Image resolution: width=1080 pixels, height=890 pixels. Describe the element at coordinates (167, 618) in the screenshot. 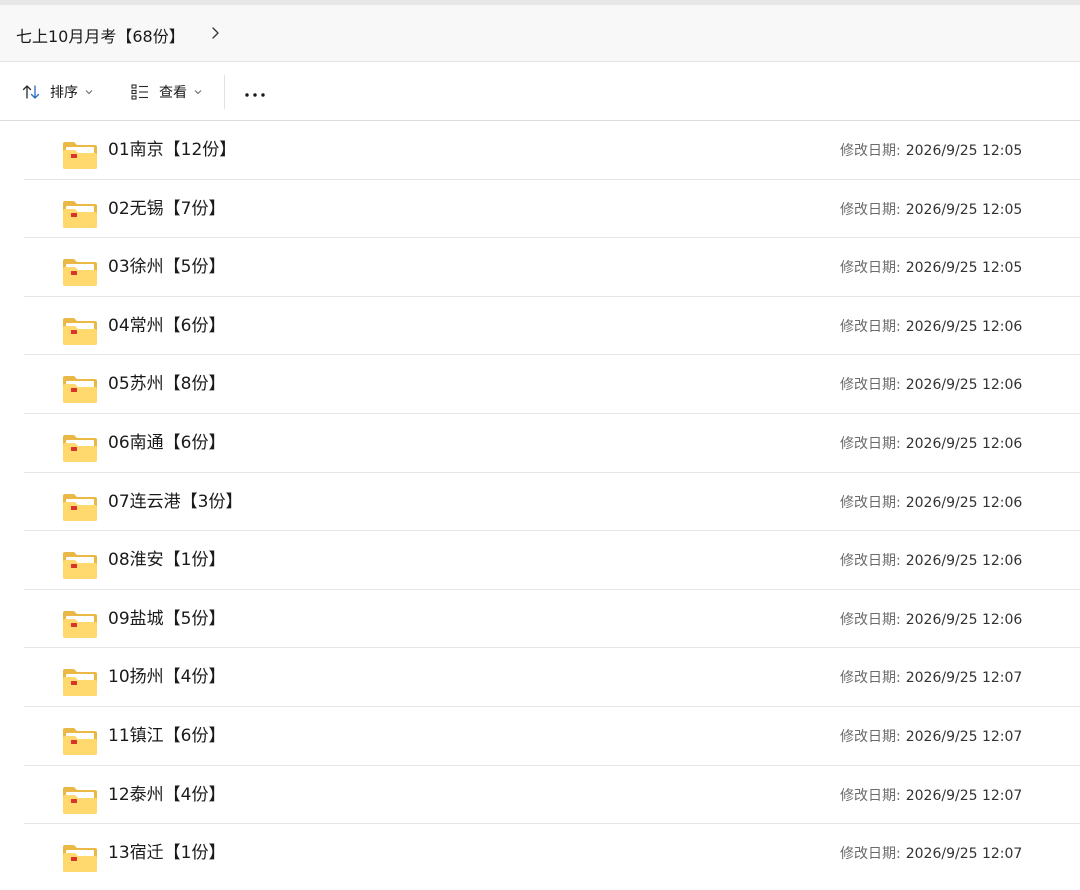

I see `file-name: 09盐城【5份】` at that location.